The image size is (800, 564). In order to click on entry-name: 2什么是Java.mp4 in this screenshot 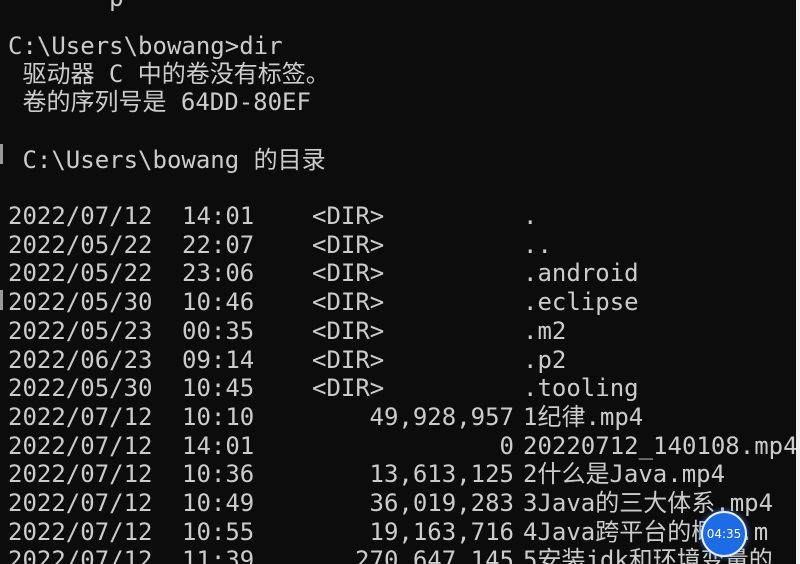, I will do `click(624, 474)`.